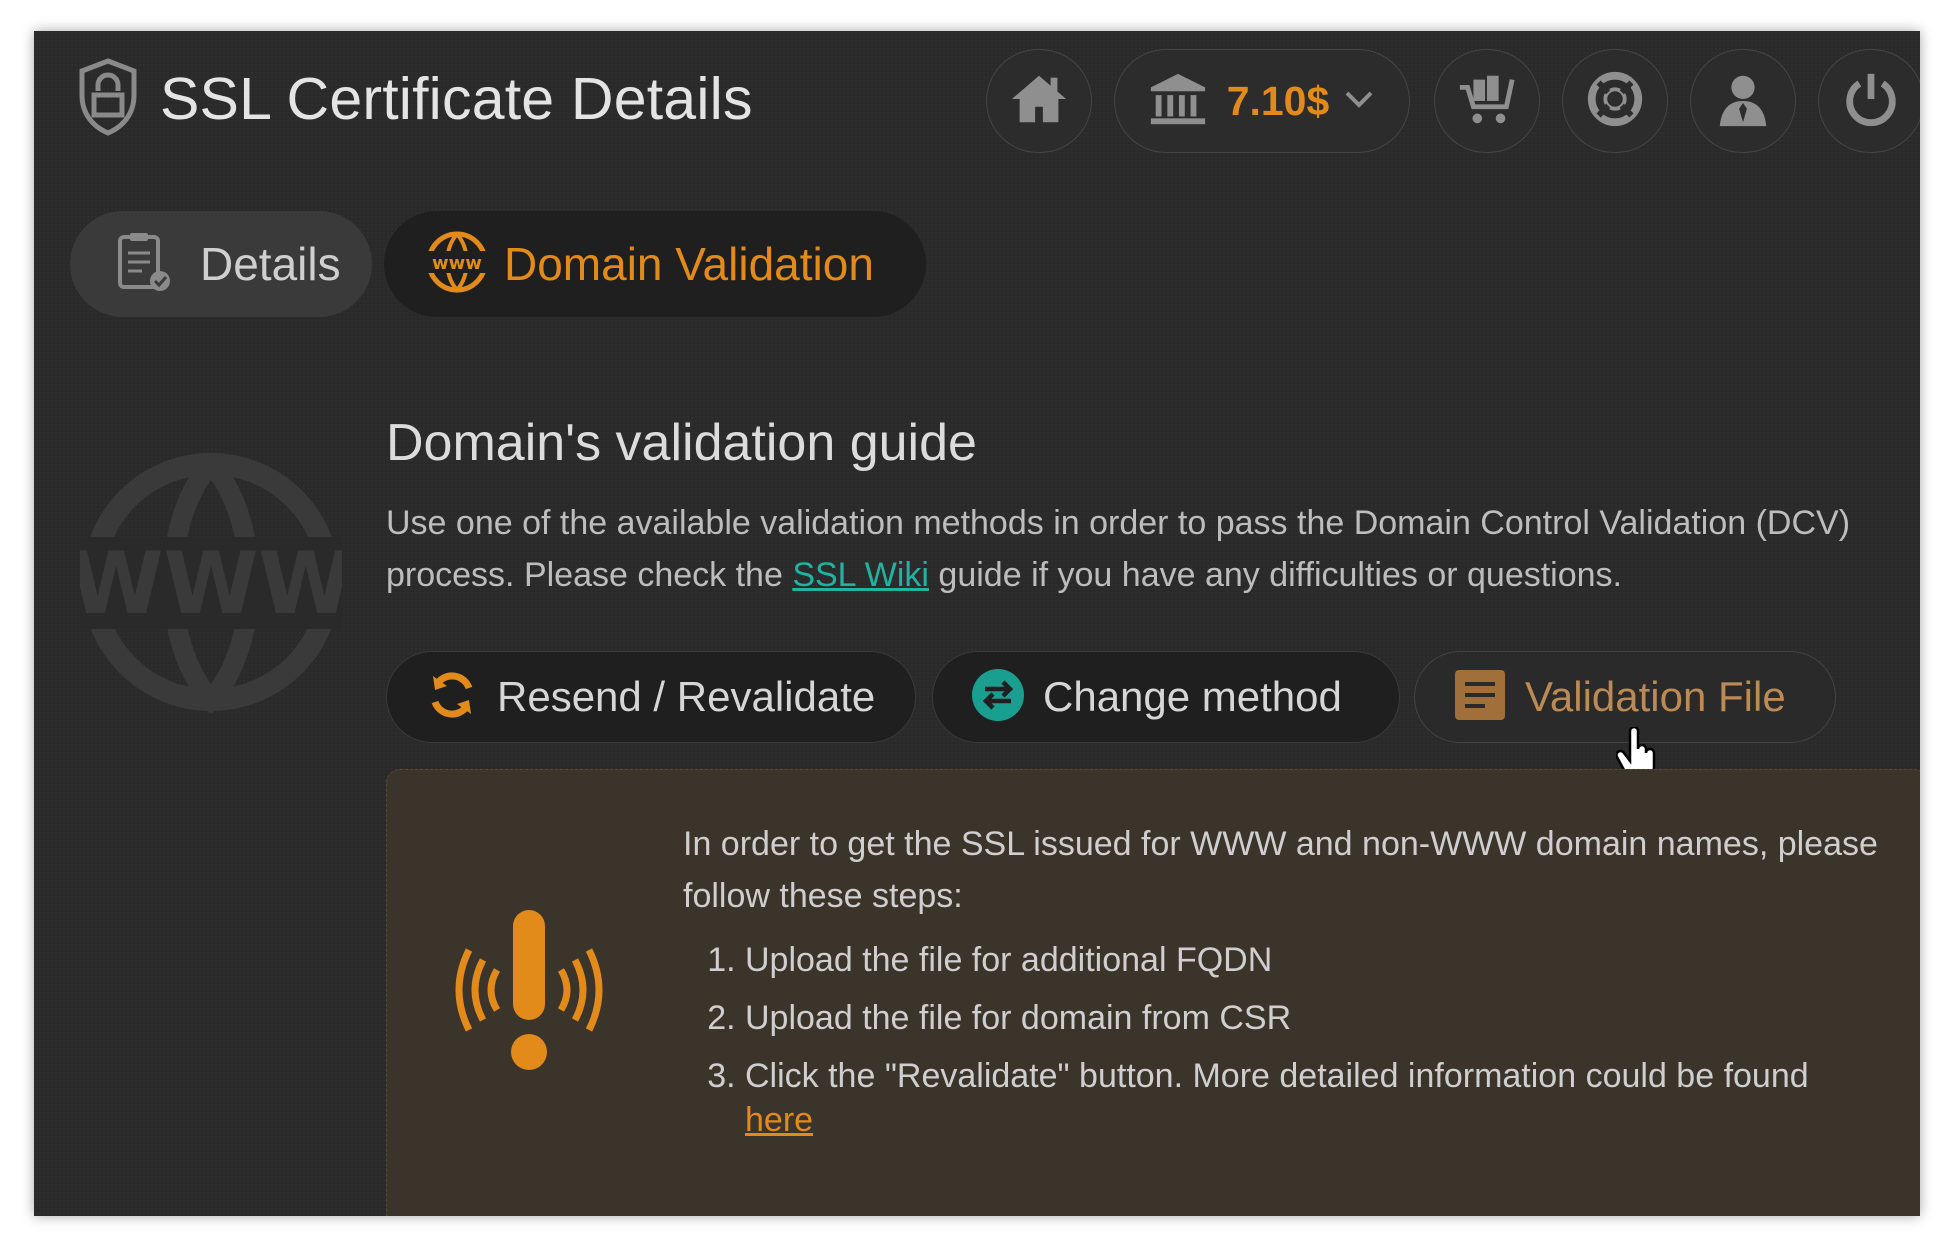 Image resolution: width=1947 pixels, height=1244 pixels. I want to click on guide-title: Domain's validation guide, so click(681, 443).